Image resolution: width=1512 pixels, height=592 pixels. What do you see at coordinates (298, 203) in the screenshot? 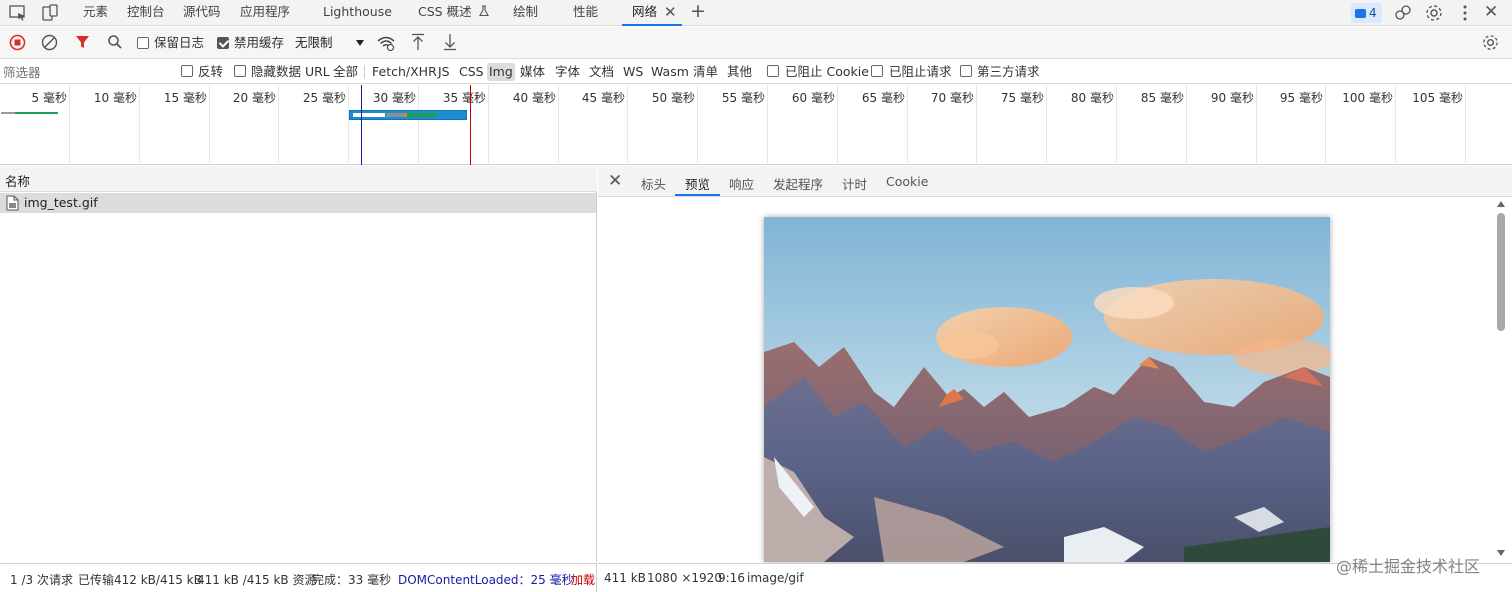
I see `table-row: img_test.gif` at bounding box center [298, 203].